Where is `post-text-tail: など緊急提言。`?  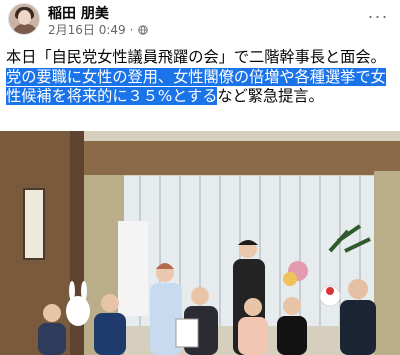 post-text-tail: など緊急提言。 is located at coordinates (270, 96).